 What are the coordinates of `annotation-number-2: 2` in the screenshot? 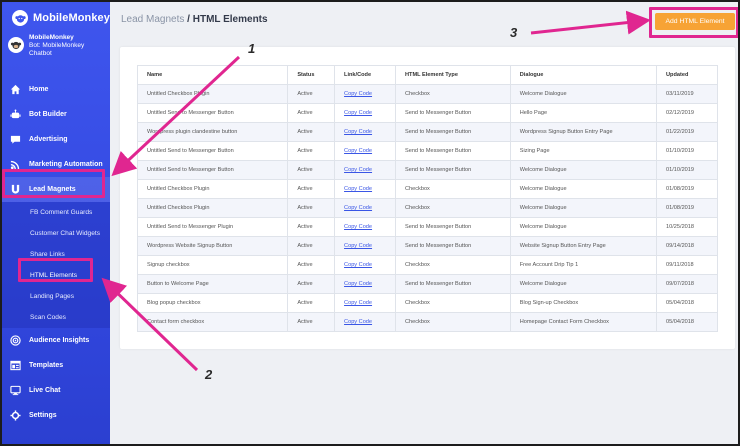 It's located at (209, 374).